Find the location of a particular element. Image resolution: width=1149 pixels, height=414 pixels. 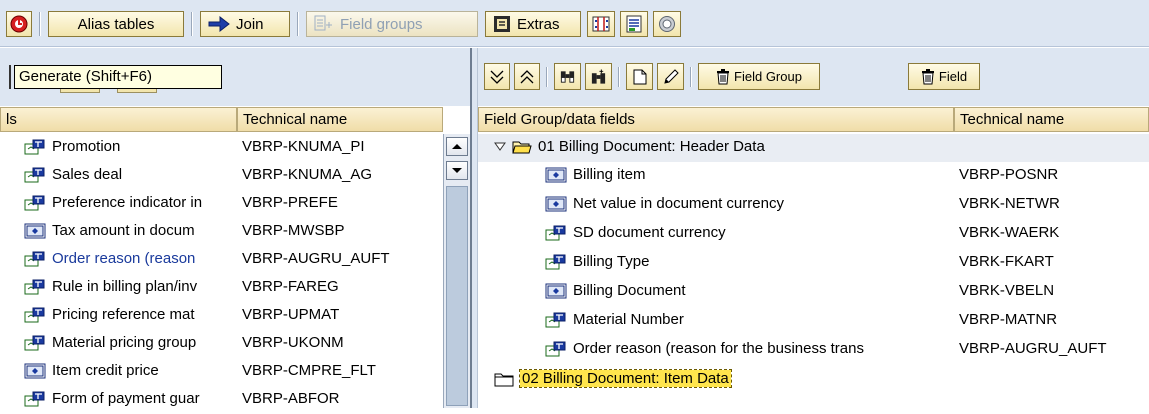

field-row: SD document currency VBRK-WAERK is located at coordinates (813, 234).